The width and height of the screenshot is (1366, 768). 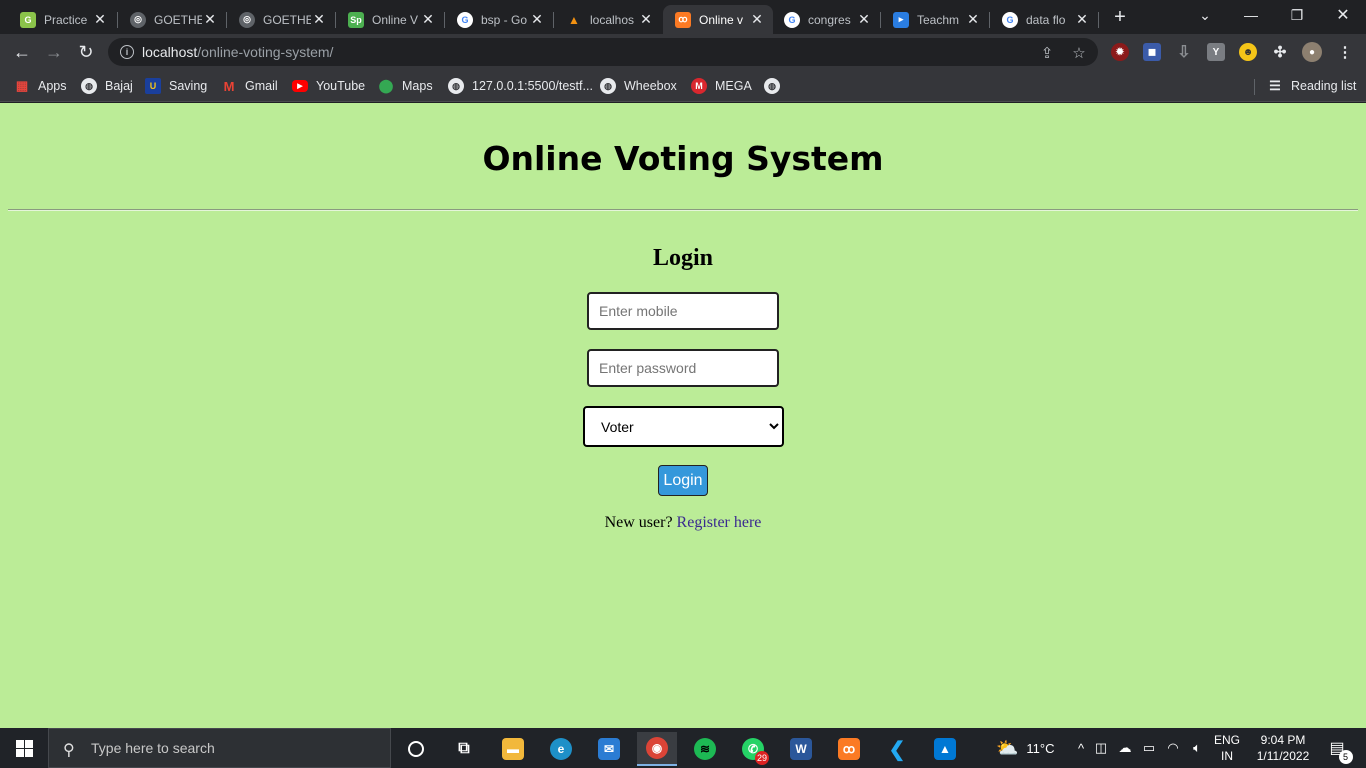 What do you see at coordinates (300, 86) in the screenshot?
I see `youtube-icon: ▶` at bounding box center [300, 86].